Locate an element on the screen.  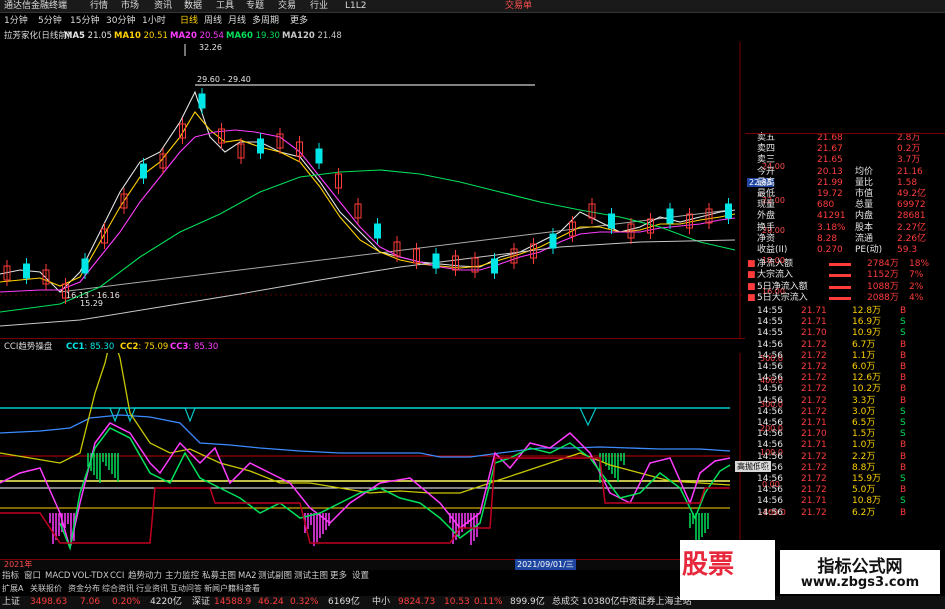
menu-item-market: 行情 is located at coordinates (99, 6).